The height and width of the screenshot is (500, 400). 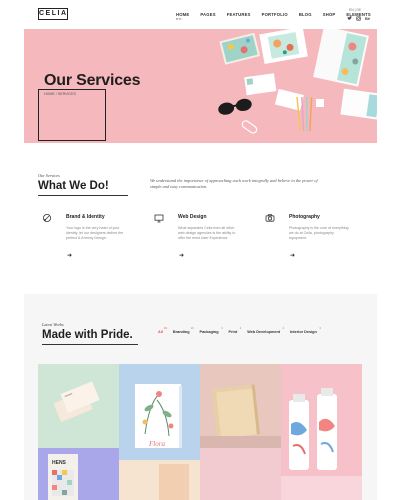 I want to click on page-title: Our Services, so click(x=92, y=80).